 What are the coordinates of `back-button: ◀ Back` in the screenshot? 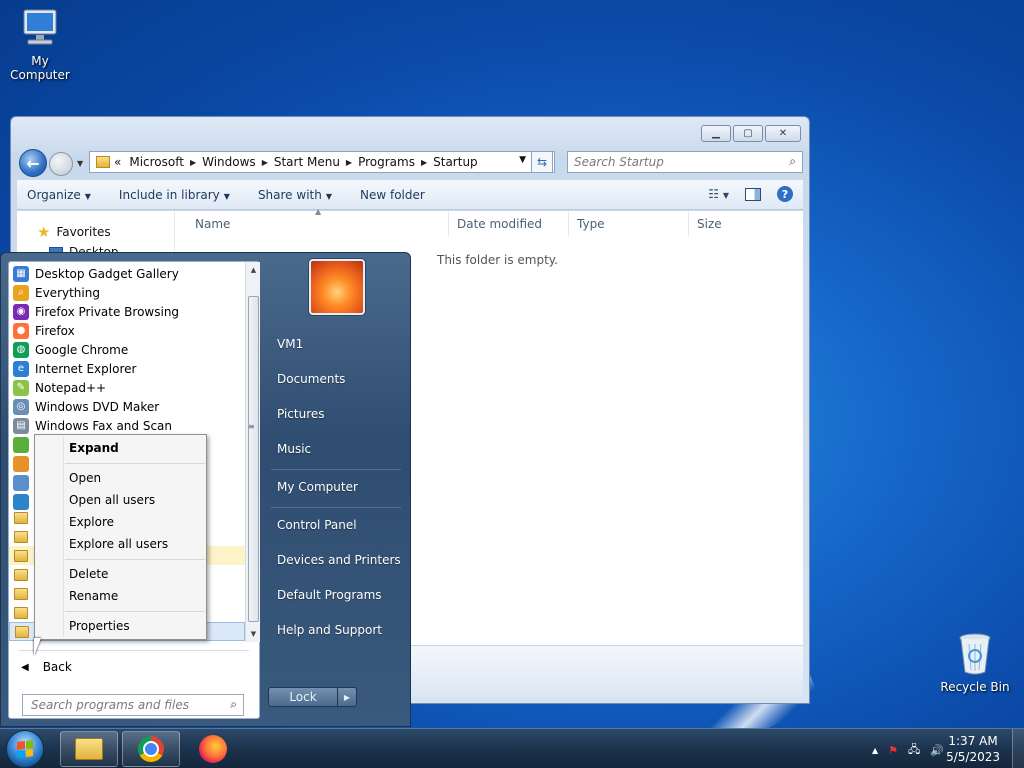 It's located at (46, 667).